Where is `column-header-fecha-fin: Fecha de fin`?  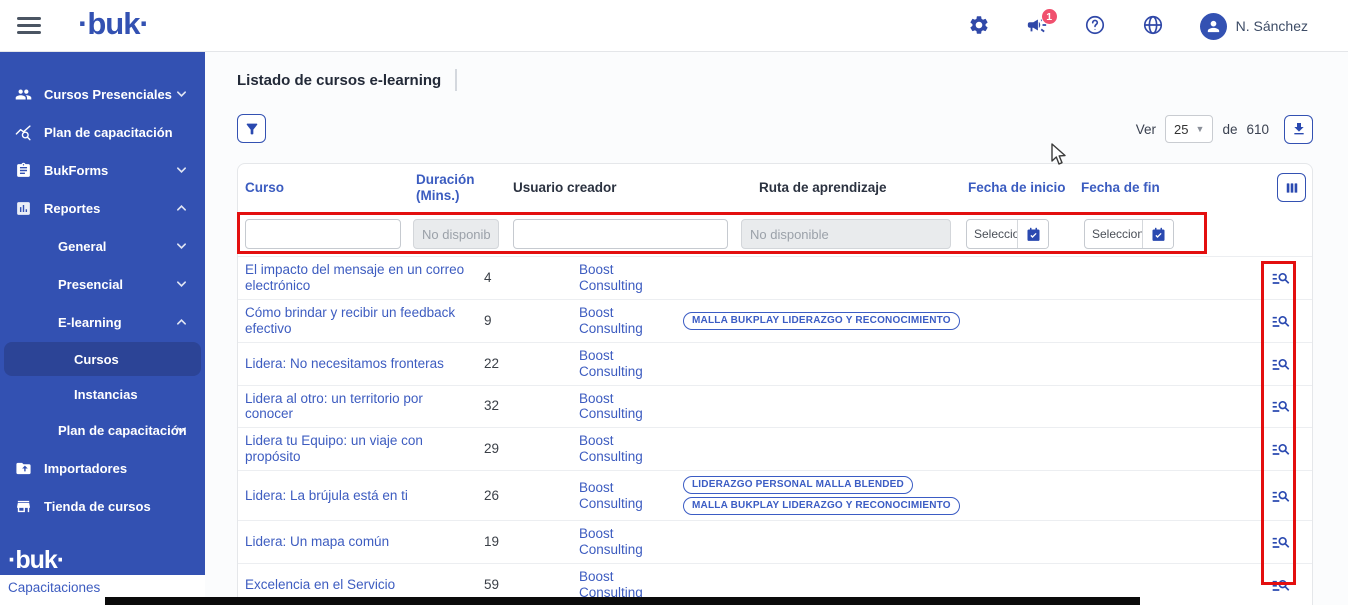 column-header-fecha-fin: Fecha de fin is located at coordinates (1120, 187).